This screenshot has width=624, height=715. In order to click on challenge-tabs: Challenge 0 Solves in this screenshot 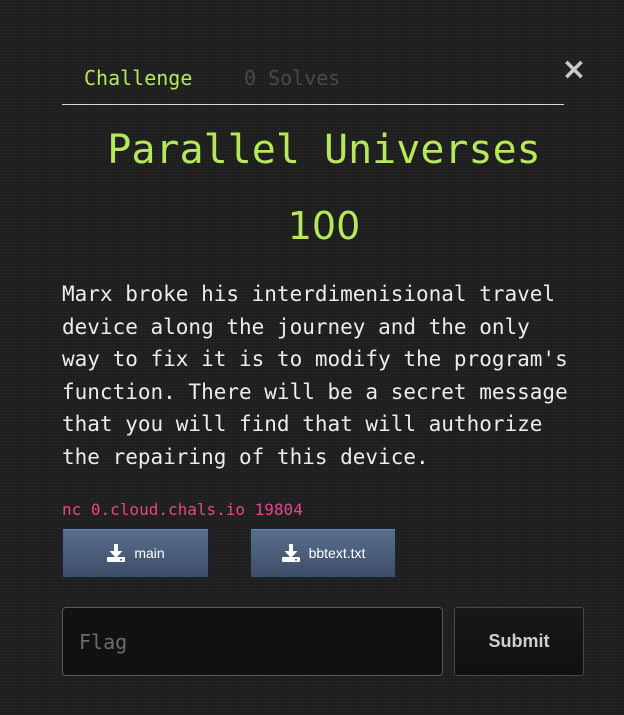, I will do `click(313, 82)`.